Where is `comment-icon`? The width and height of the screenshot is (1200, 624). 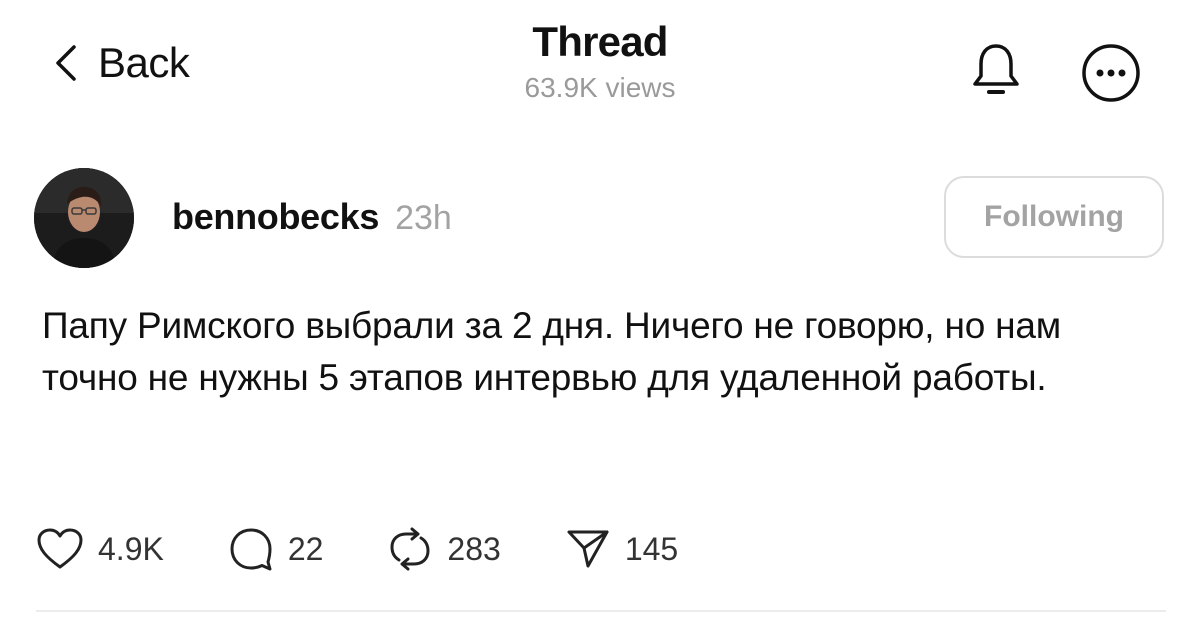
comment-icon is located at coordinates (251, 549).